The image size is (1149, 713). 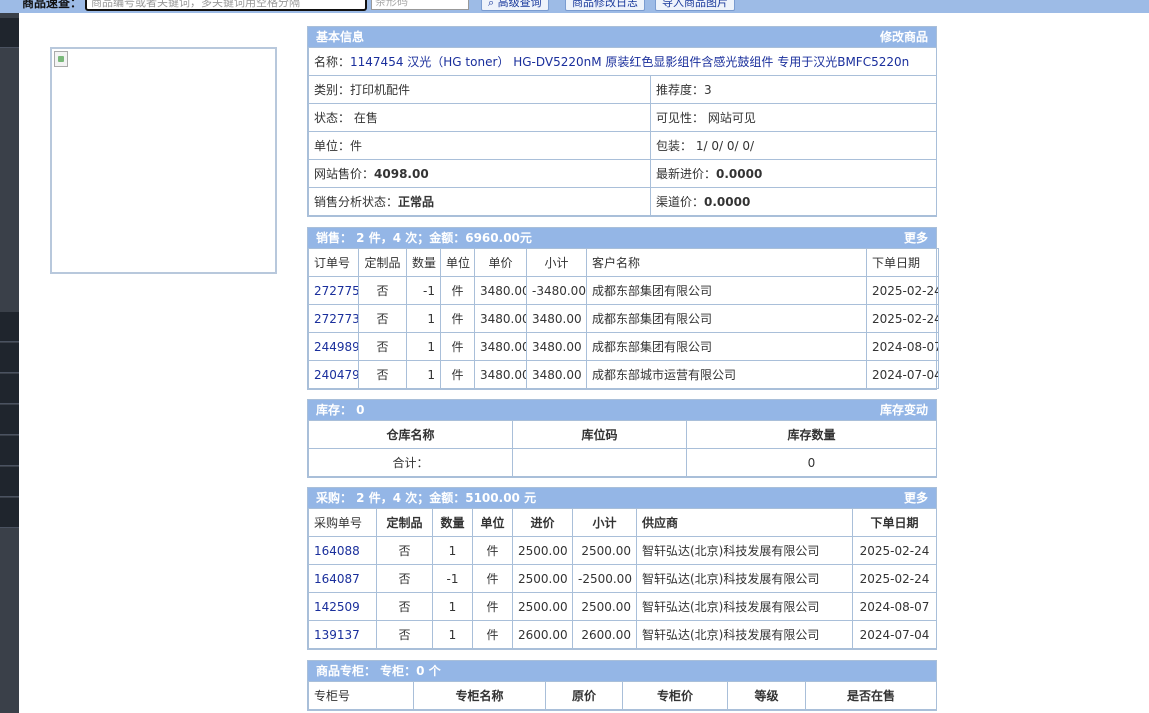 I want to click on panel-header: 基本信息 修改商品, so click(x=622, y=37).